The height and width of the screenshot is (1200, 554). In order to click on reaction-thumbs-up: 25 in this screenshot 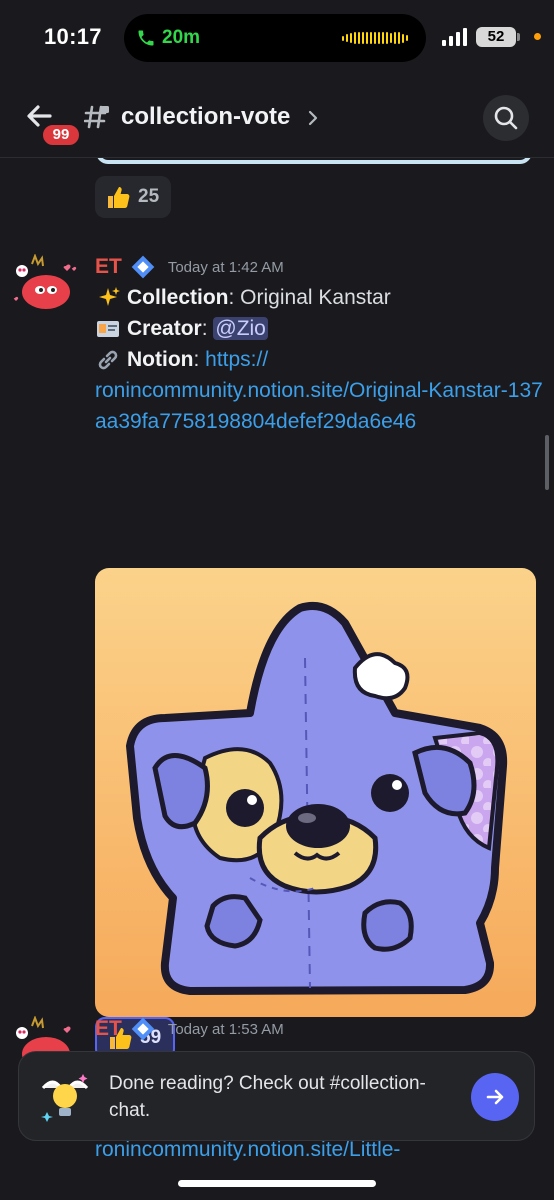, I will do `click(133, 197)`.